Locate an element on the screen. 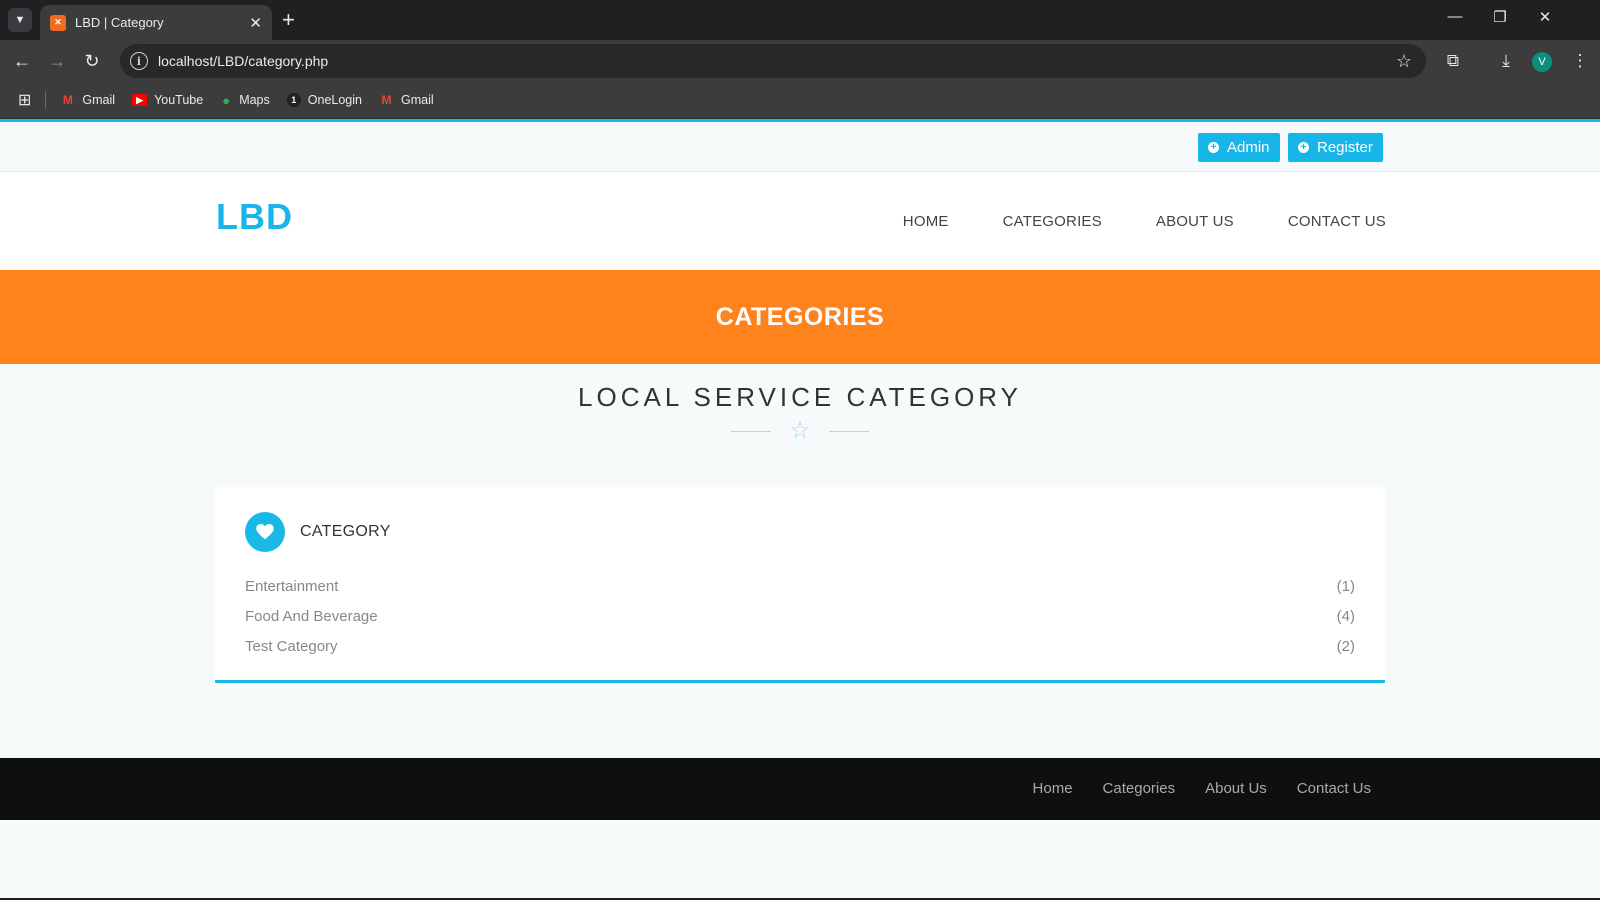 Image resolution: width=1600 pixels, height=900 pixels. nav-home: HOME is located at coordinates (926, 221).